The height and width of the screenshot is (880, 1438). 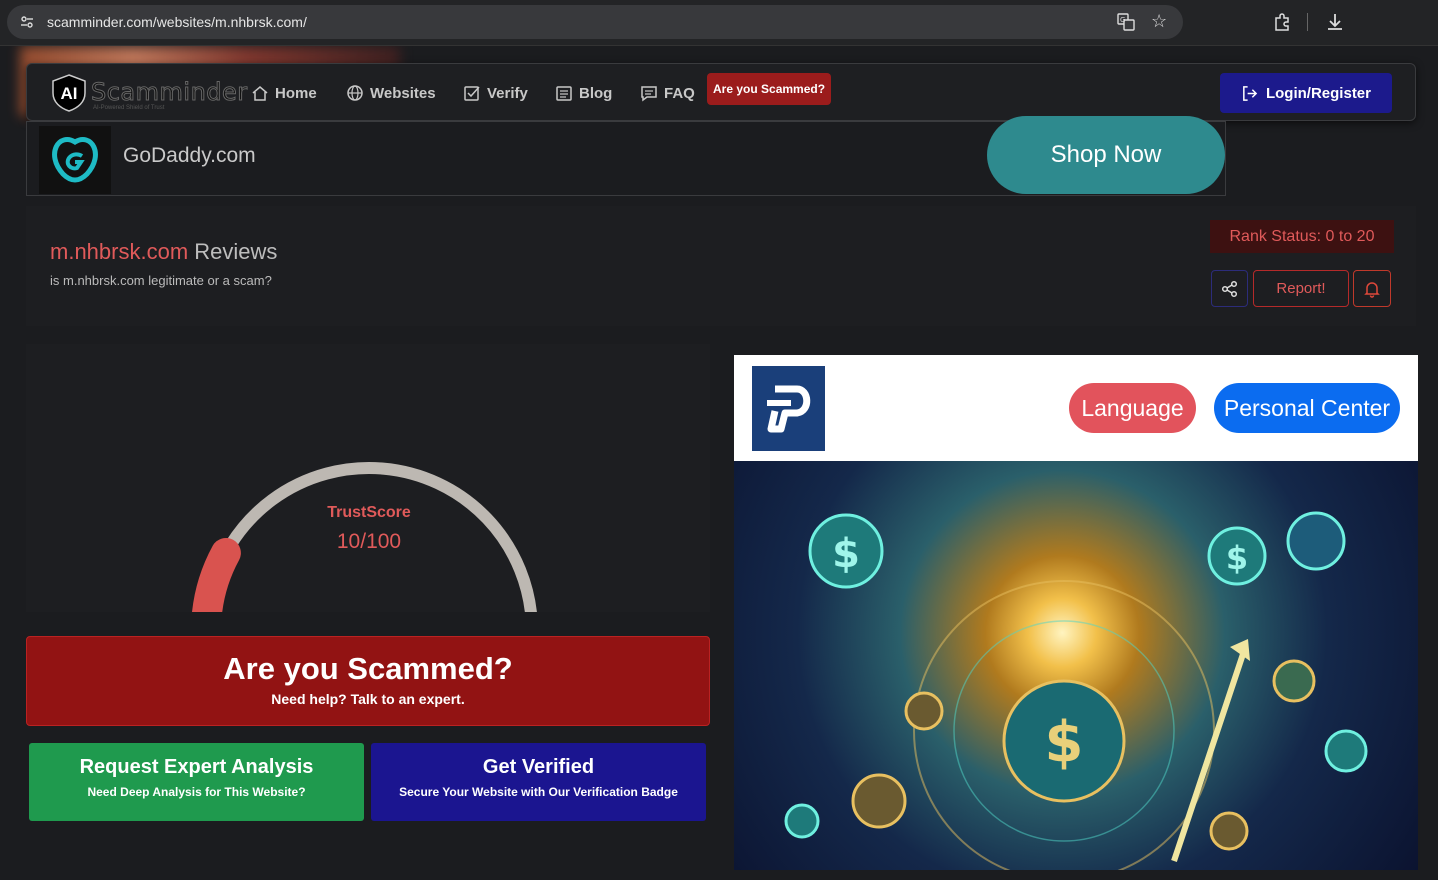 I want to click on expert-cta-subtitle: Need Deep Analysis for This Website?, so click(x=196, y=792).